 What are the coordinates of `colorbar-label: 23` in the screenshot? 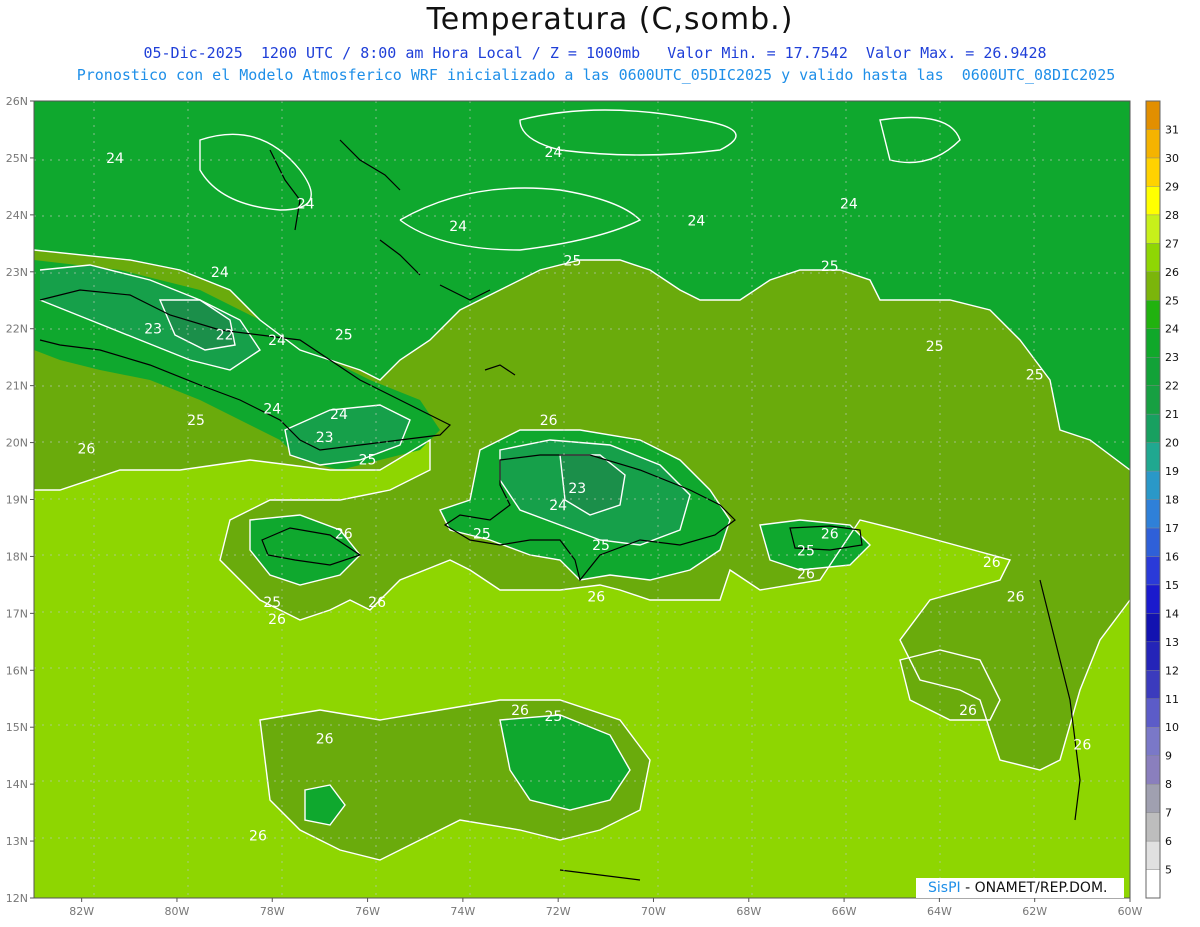 It's located at (1172, 357).